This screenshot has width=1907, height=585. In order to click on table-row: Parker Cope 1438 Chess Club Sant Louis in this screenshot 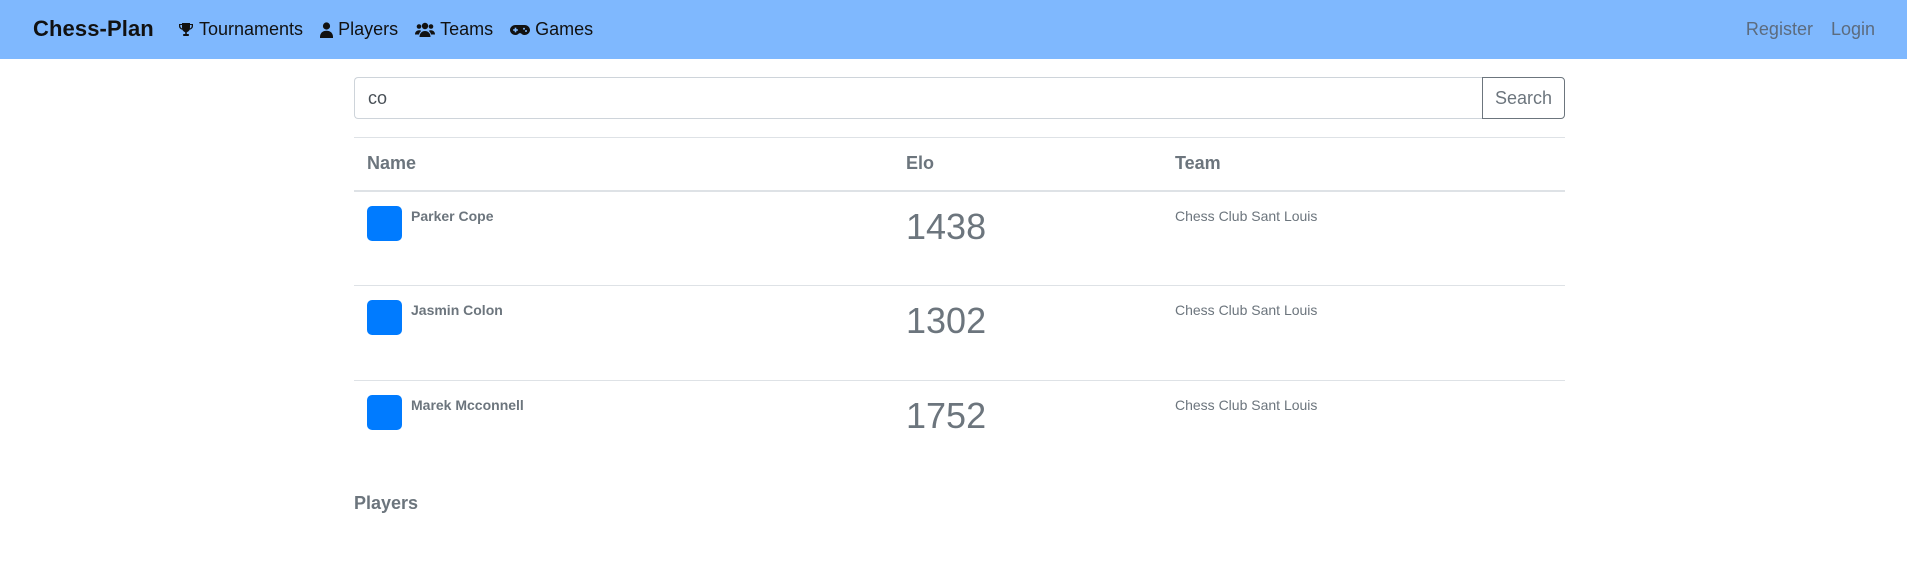, I will do `click(959, 238)`.